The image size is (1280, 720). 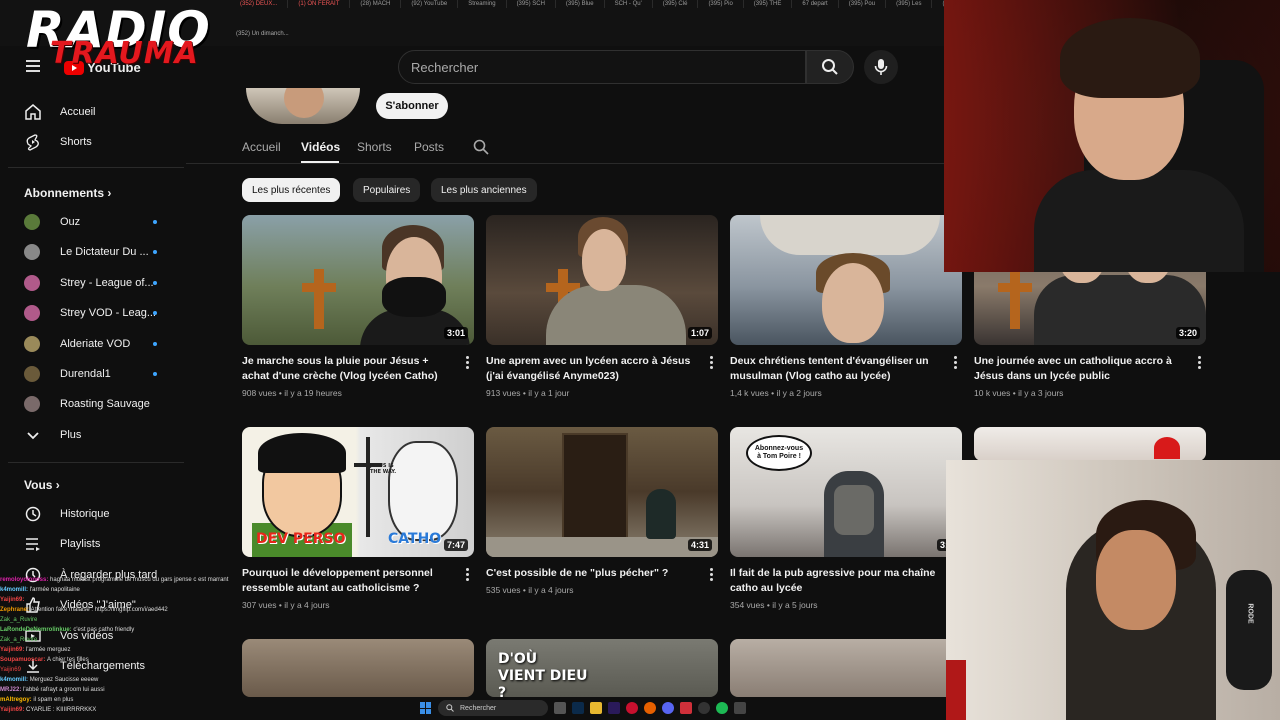 What do you see at coordinates (33, 66) in the screenshot?
I see `menu-icon` at bounding box center [33, 66].